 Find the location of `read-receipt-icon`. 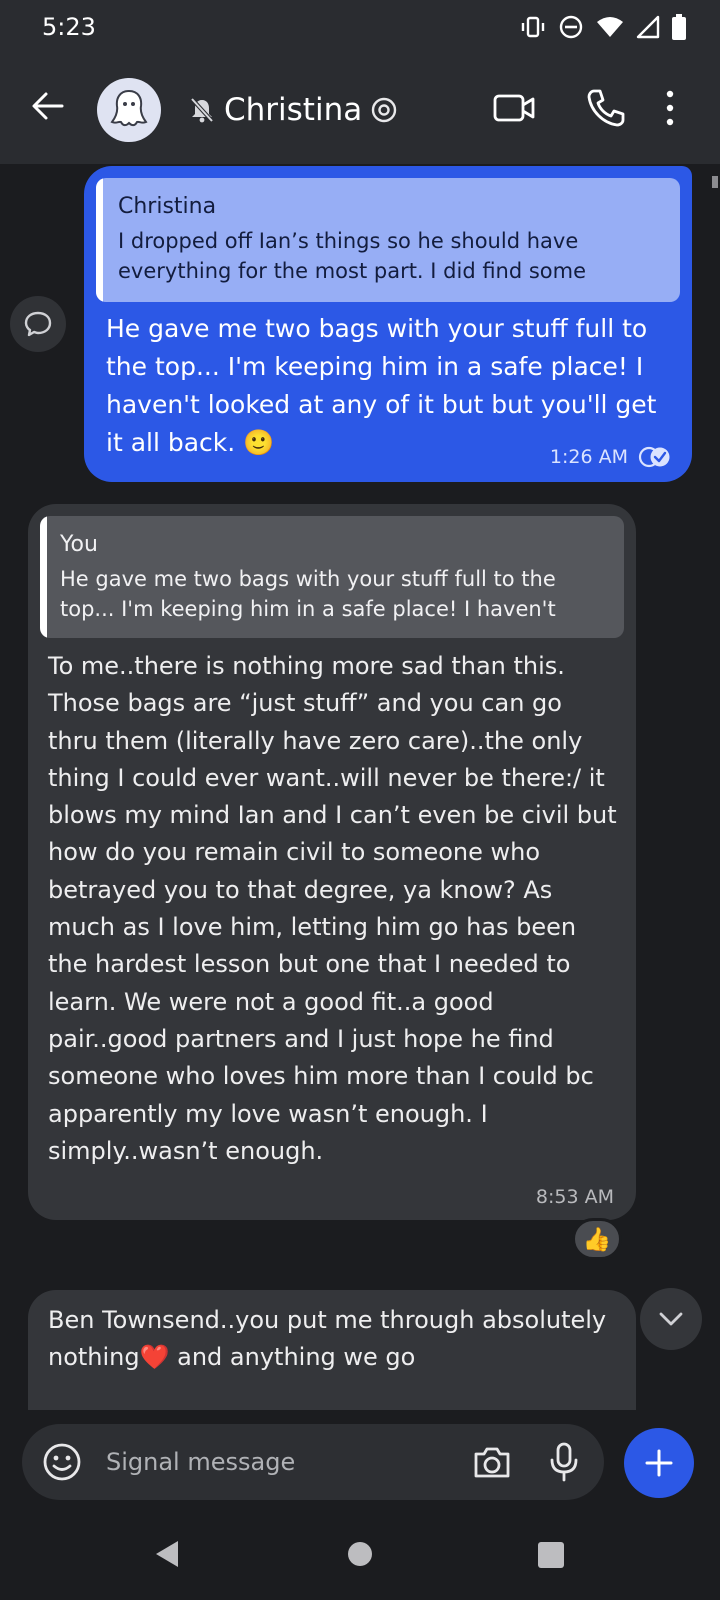

read-receipt-icon is located at coordinates (654, 457).